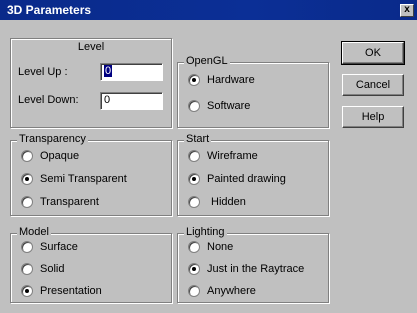 This screenshot has width=417, height=313. I want to click on model-label: Model, so click(34, 232).